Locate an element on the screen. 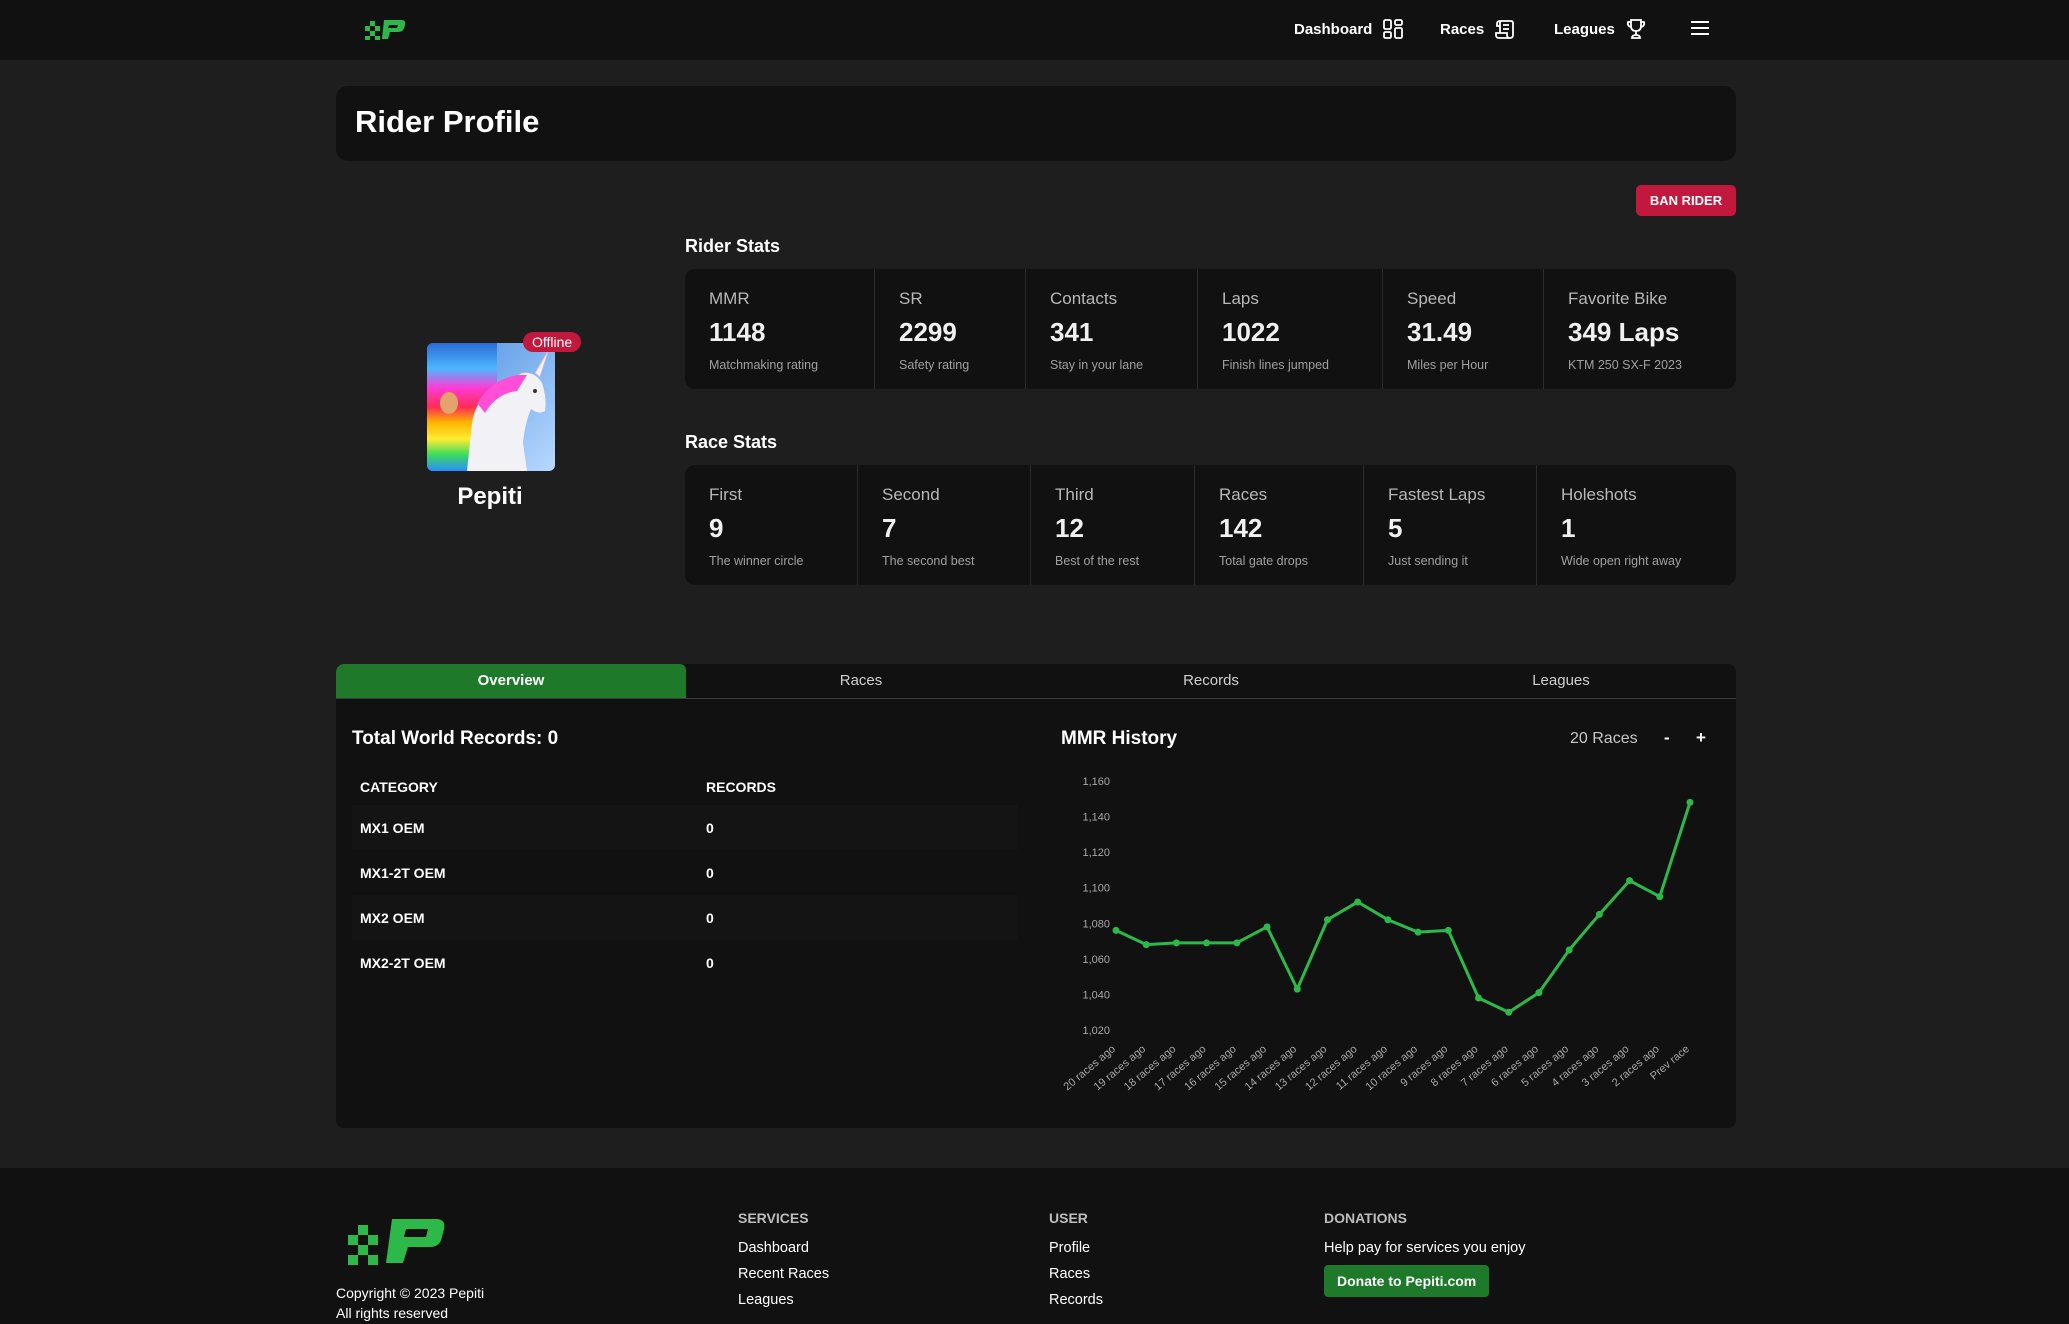  footer-link-recent-races: Recent Races is located at coordinates (783, 1274).